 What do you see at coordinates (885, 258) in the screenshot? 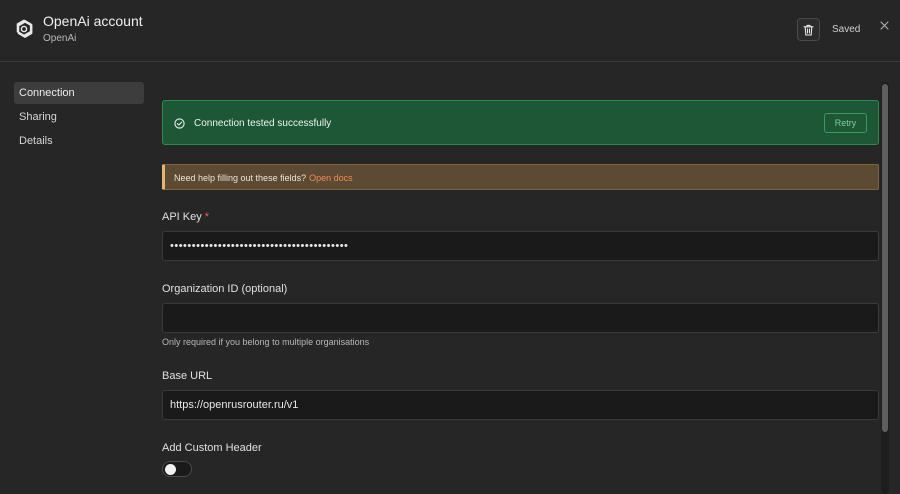
I see `scrollbar-thumb` at bounding box center [885, 258].